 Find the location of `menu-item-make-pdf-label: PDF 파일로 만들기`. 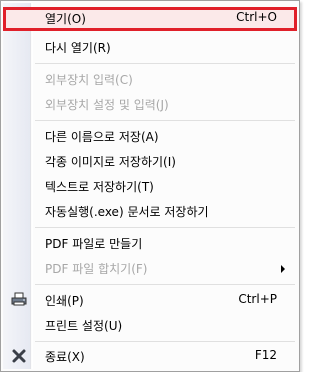

menu-item-make-pdf-label: PDF 파일로 만들기 is located at coordinates (94, 244).